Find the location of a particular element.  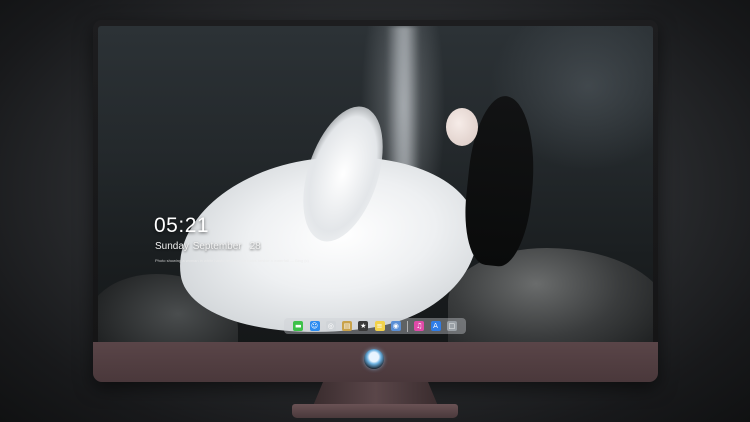

photos-icon: ◉ is located at coordinates (395, 326).